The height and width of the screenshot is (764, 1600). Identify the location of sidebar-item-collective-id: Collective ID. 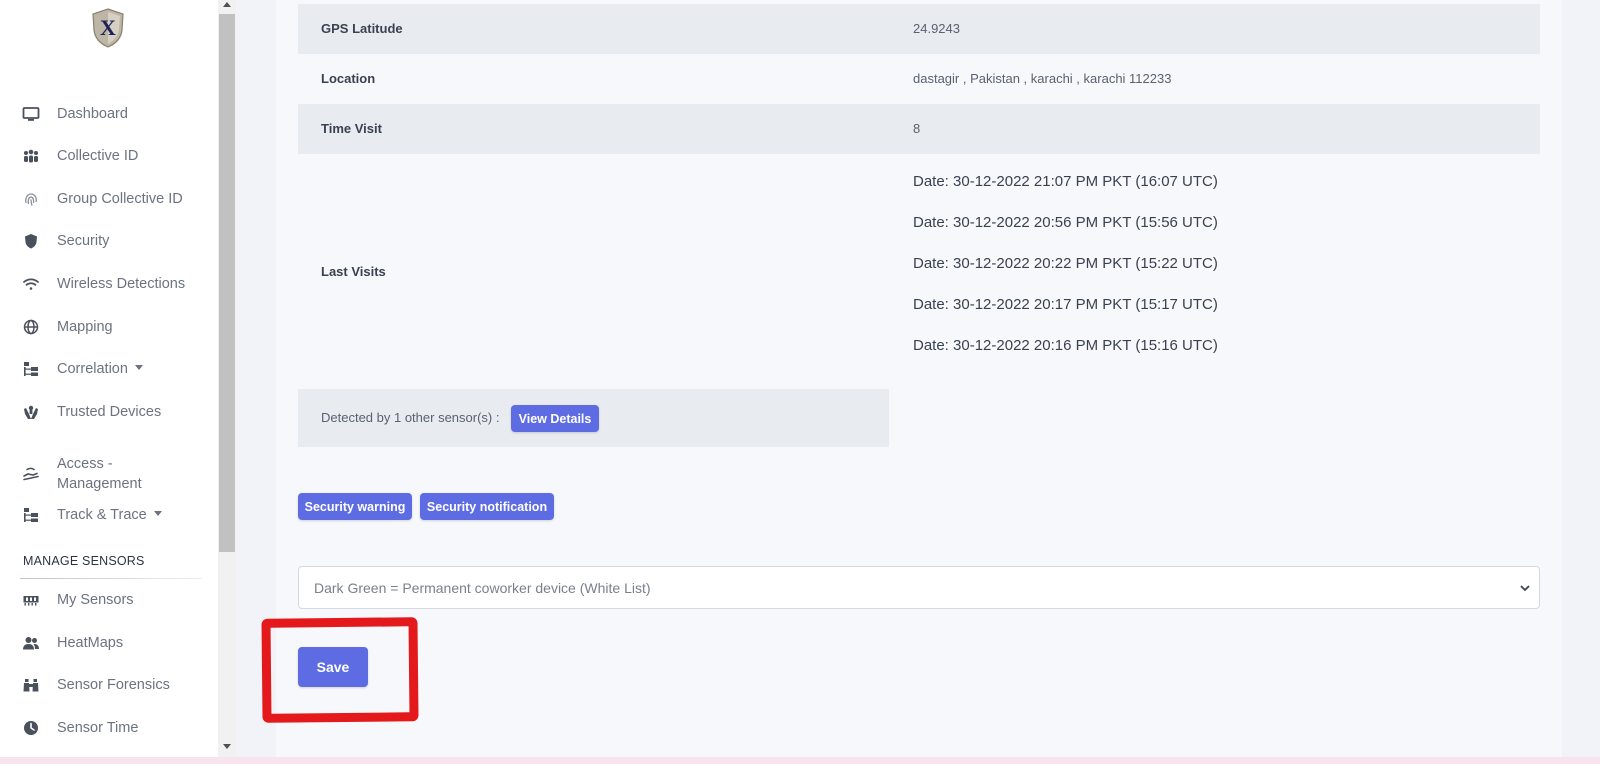
(109, 156).